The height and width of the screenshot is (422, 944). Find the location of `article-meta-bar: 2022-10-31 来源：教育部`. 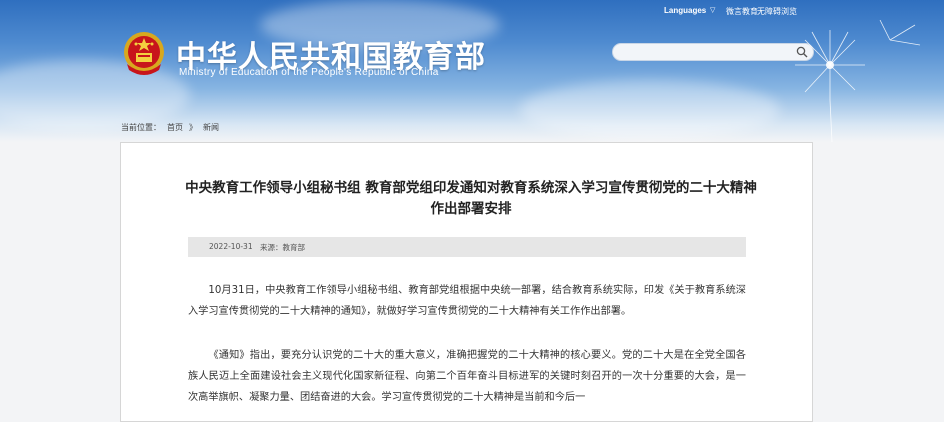

article-meta-bar: 2022-10-31 来源：教育部 is located at coordinates (467, 247).